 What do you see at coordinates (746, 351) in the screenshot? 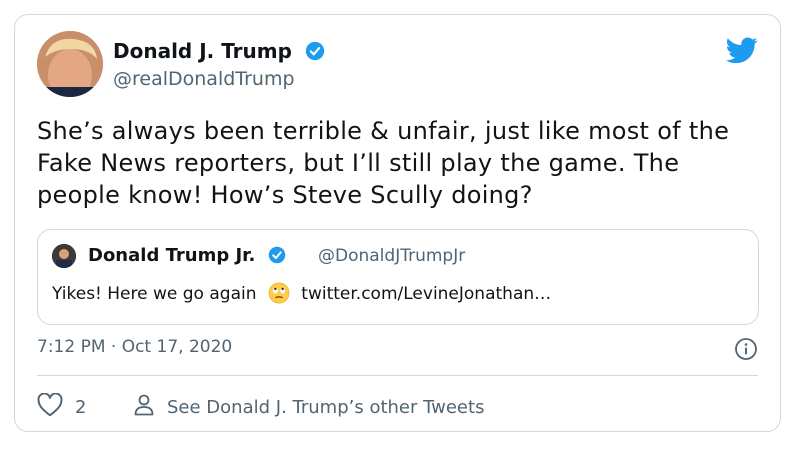
I see `info-icon` at bounding box center [746, 351].